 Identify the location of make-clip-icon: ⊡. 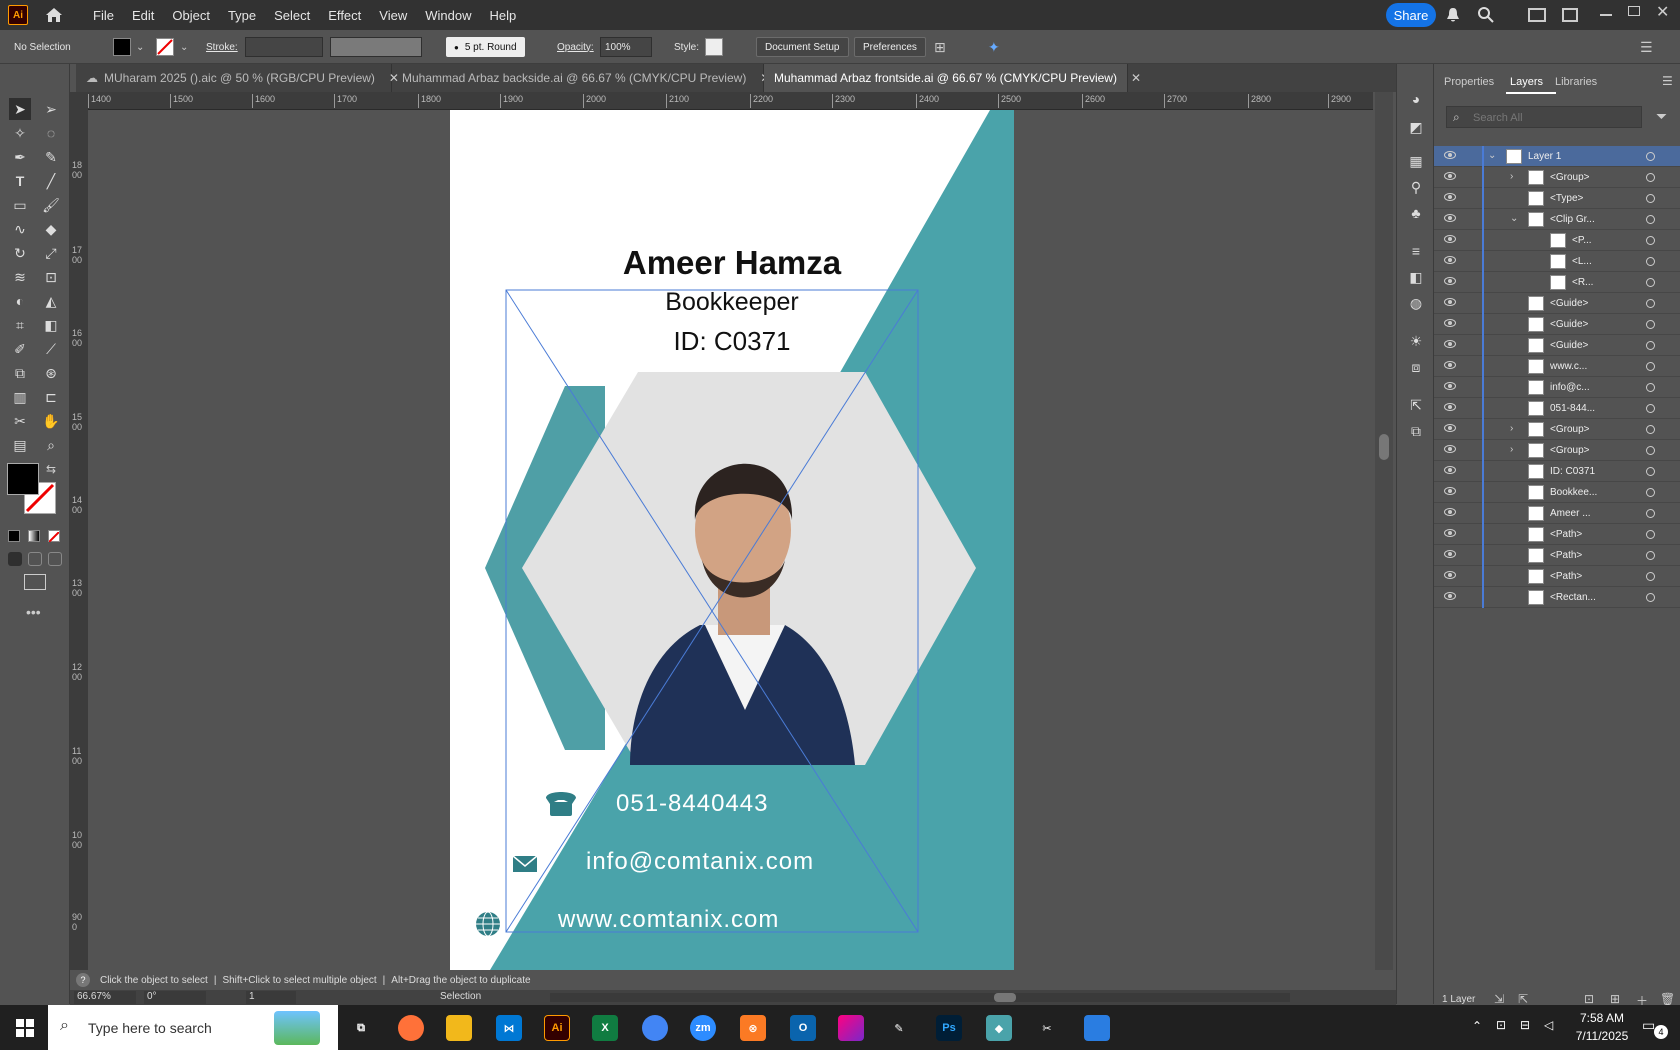
(1589, 999).